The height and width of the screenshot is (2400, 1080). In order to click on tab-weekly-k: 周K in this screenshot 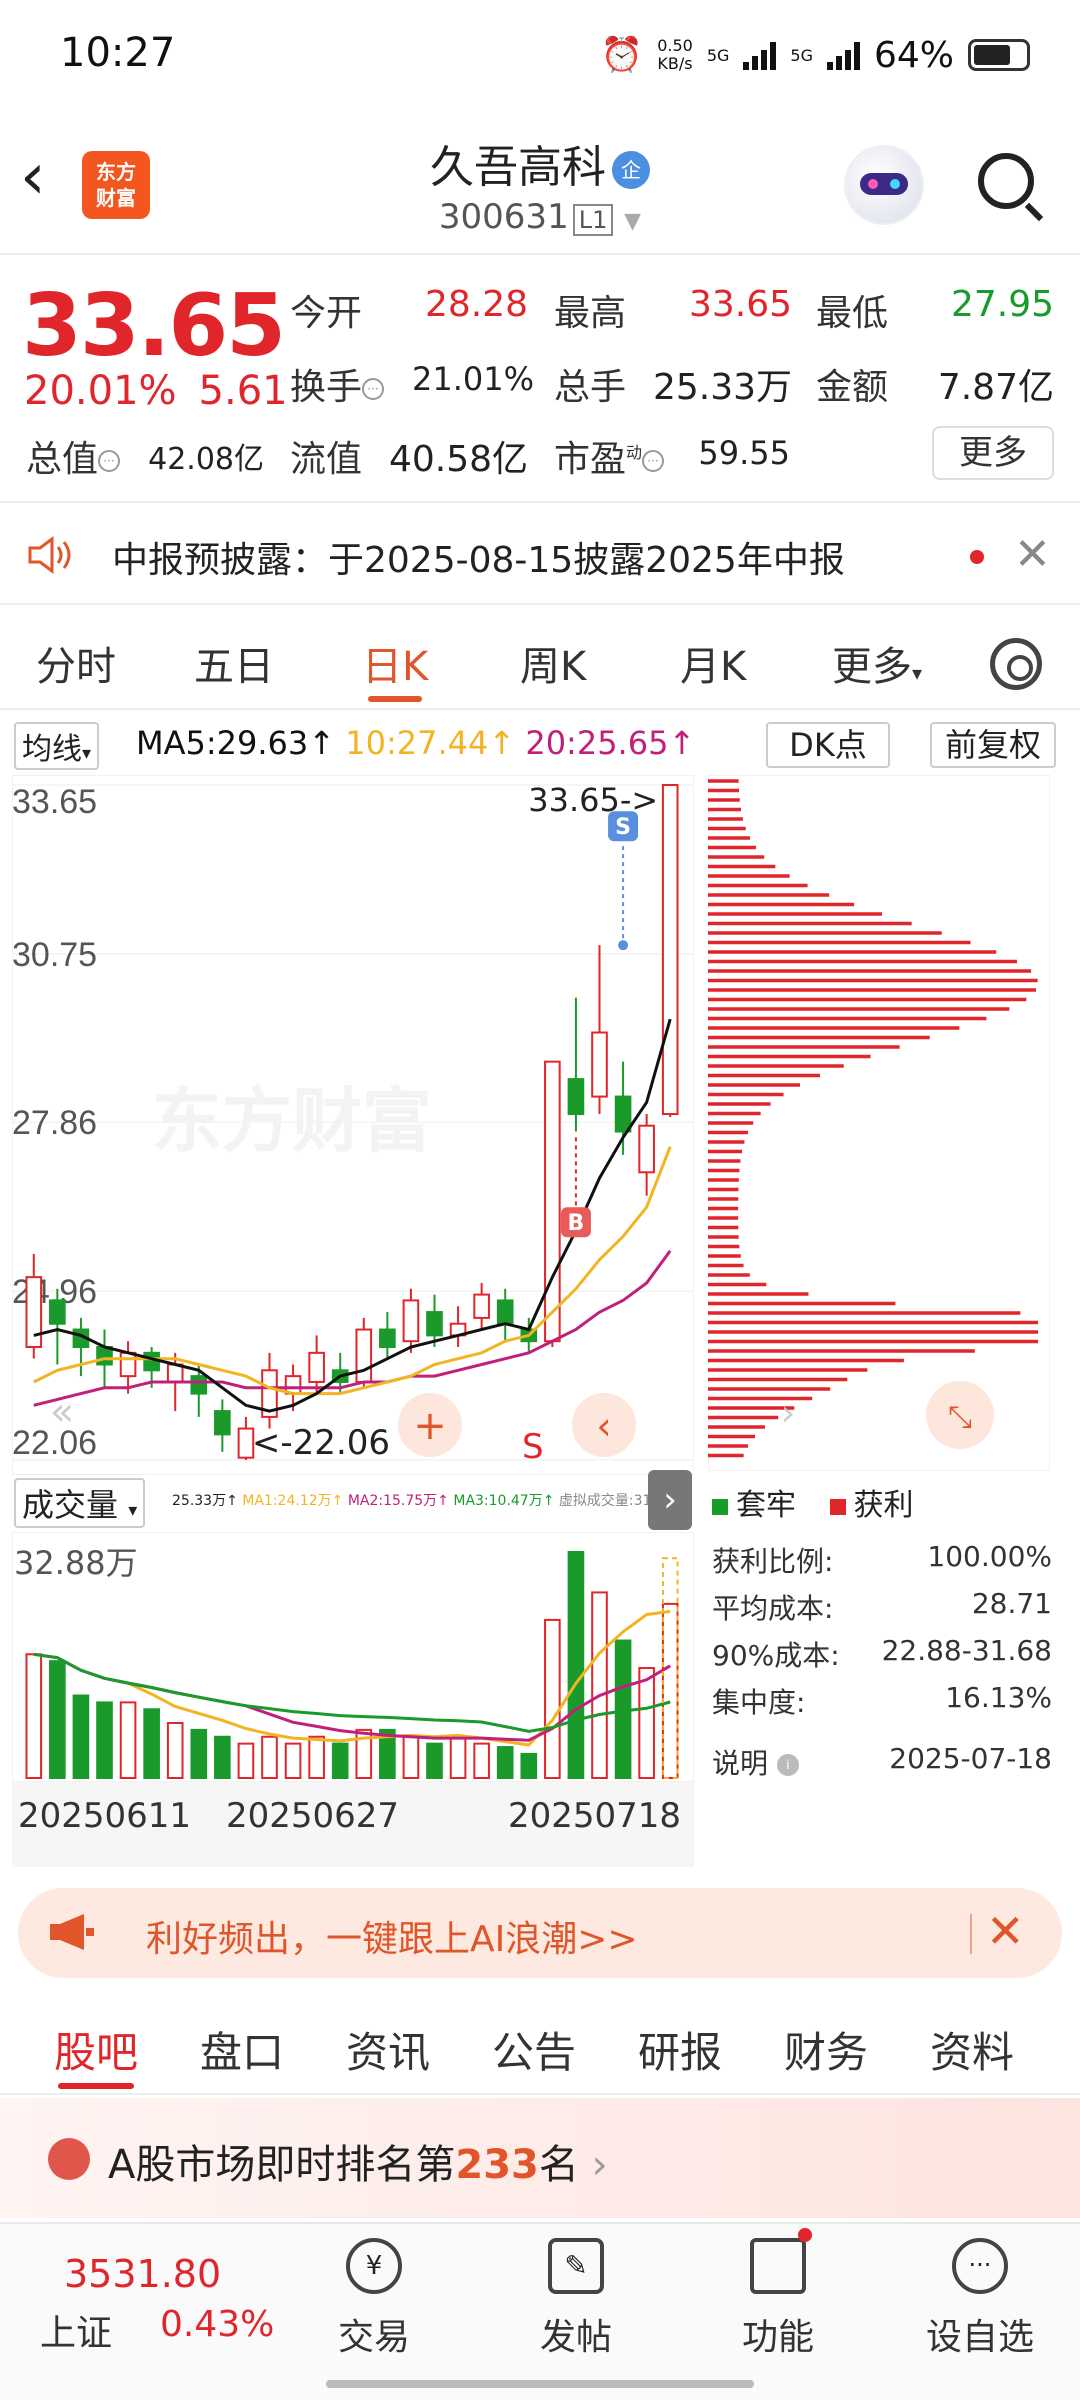, I will do `click(553, 663)`.